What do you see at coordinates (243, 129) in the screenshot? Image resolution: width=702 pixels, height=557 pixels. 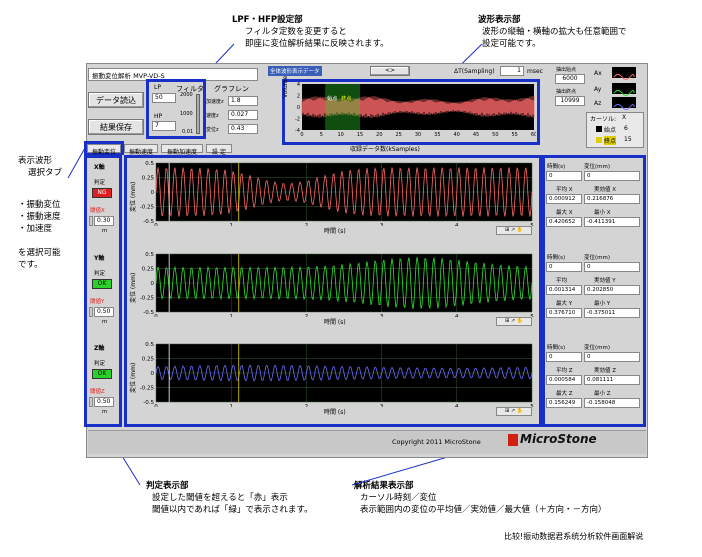 I see `disp-z-field: 0.43` at bounding box center [243, 129].